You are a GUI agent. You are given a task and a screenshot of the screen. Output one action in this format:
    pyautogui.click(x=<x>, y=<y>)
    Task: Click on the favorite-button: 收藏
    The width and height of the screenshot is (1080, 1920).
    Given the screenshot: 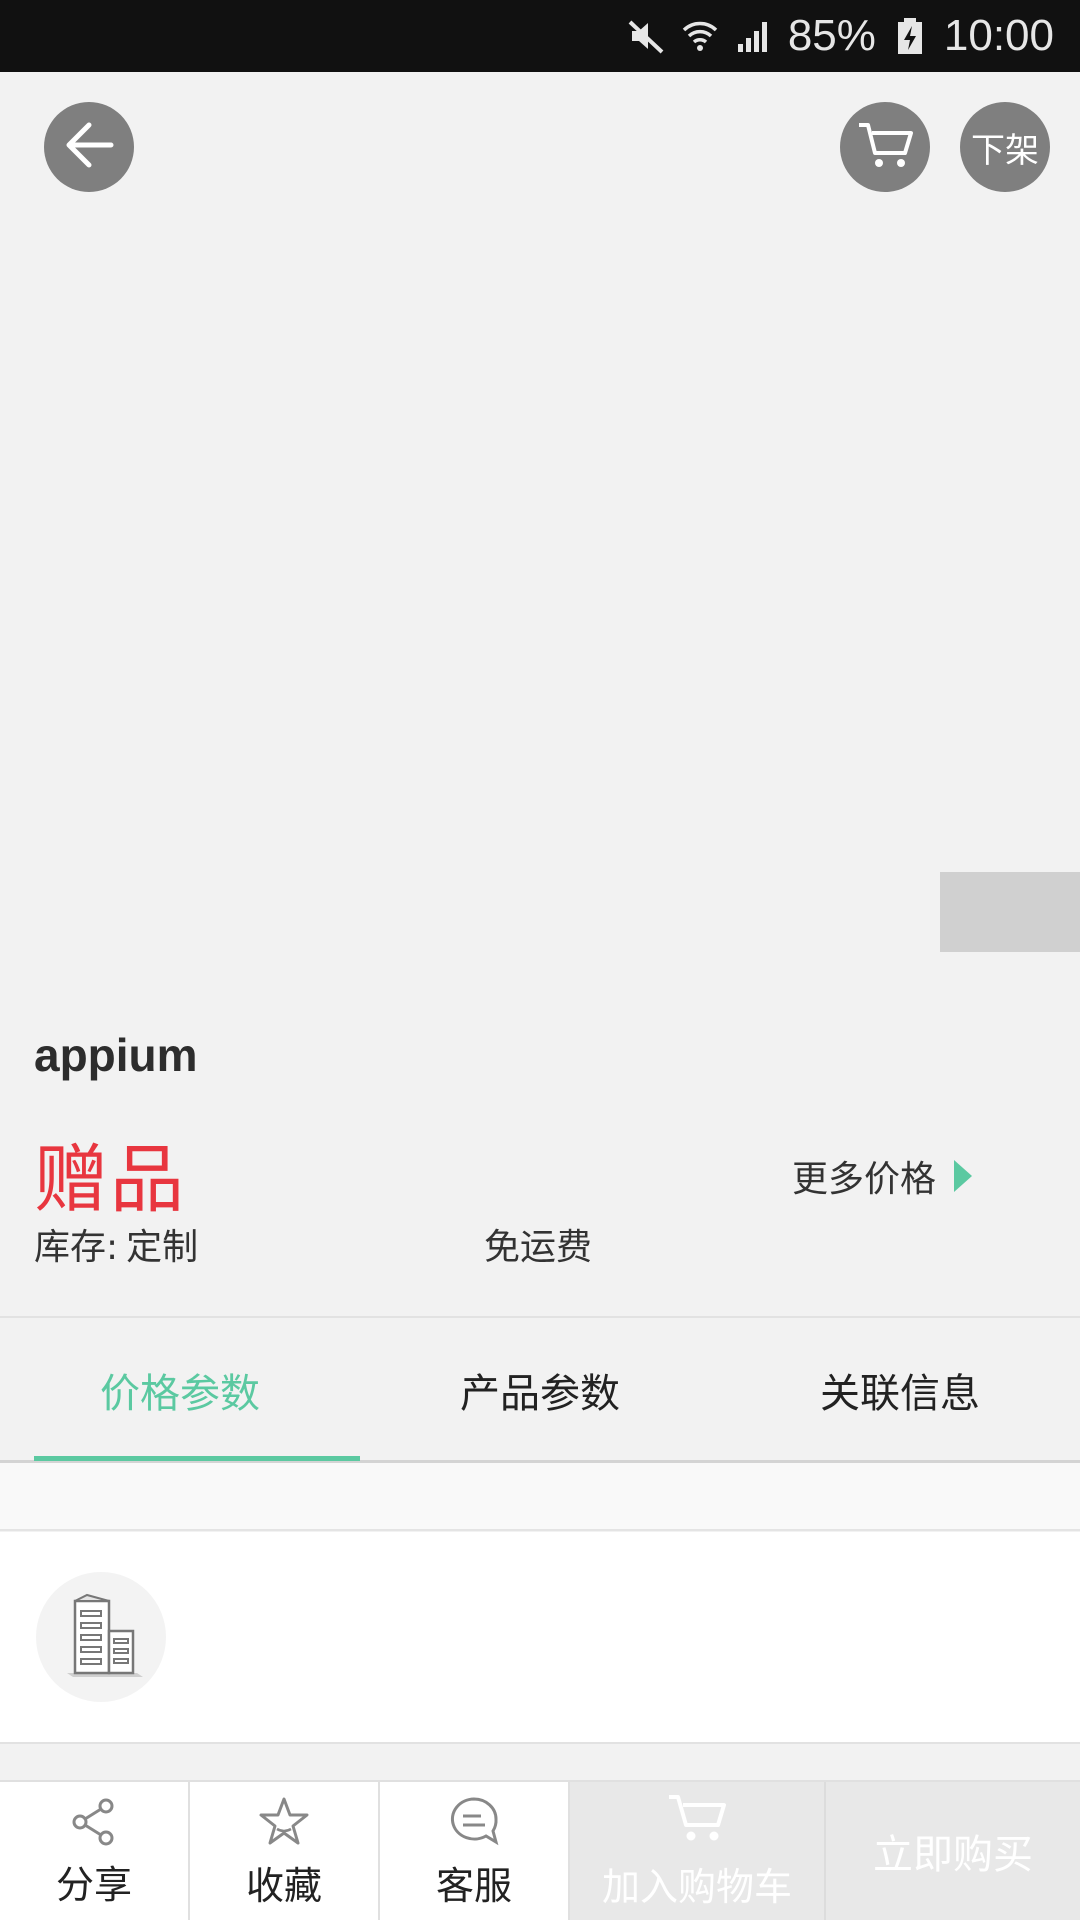 What is the action you would take?
    pyautogui.click(x=285, y=1851)
    